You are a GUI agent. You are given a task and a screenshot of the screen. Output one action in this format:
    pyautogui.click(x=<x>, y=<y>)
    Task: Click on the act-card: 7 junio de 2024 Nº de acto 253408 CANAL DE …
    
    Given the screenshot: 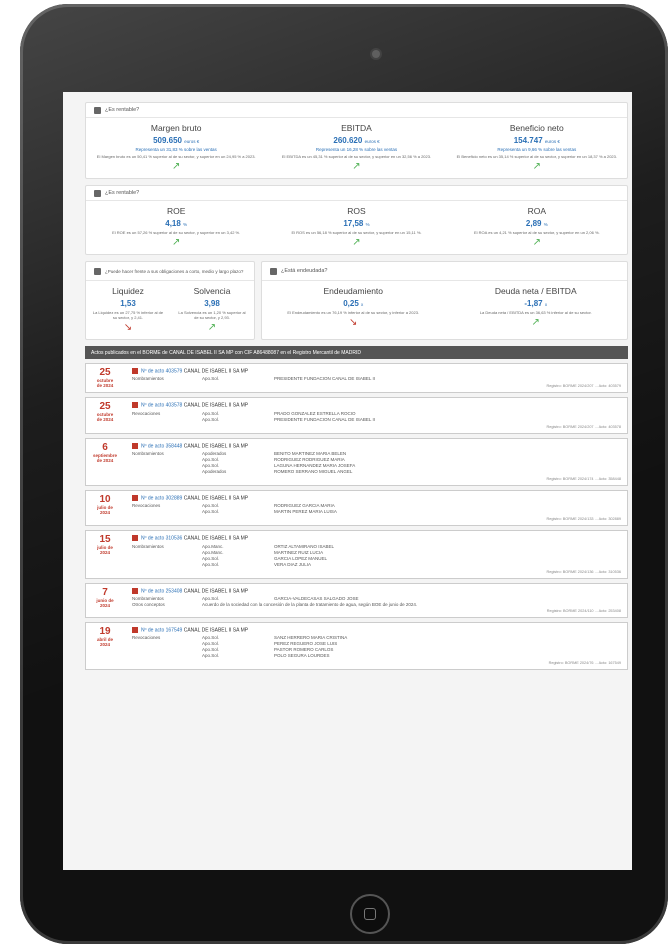 What is the action you would take?
    pyautogui.click(x=356, y=600)
    